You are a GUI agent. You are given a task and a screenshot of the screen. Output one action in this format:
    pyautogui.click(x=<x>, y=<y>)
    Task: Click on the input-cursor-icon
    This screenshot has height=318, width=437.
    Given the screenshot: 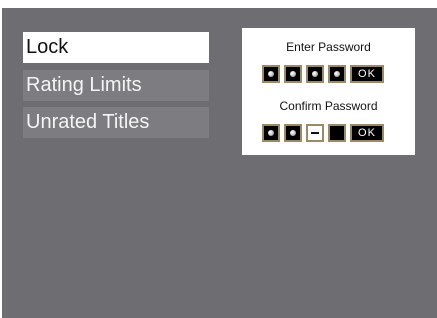 What is the action you would take?
    pyautogui.click(x=315, y=133)
    